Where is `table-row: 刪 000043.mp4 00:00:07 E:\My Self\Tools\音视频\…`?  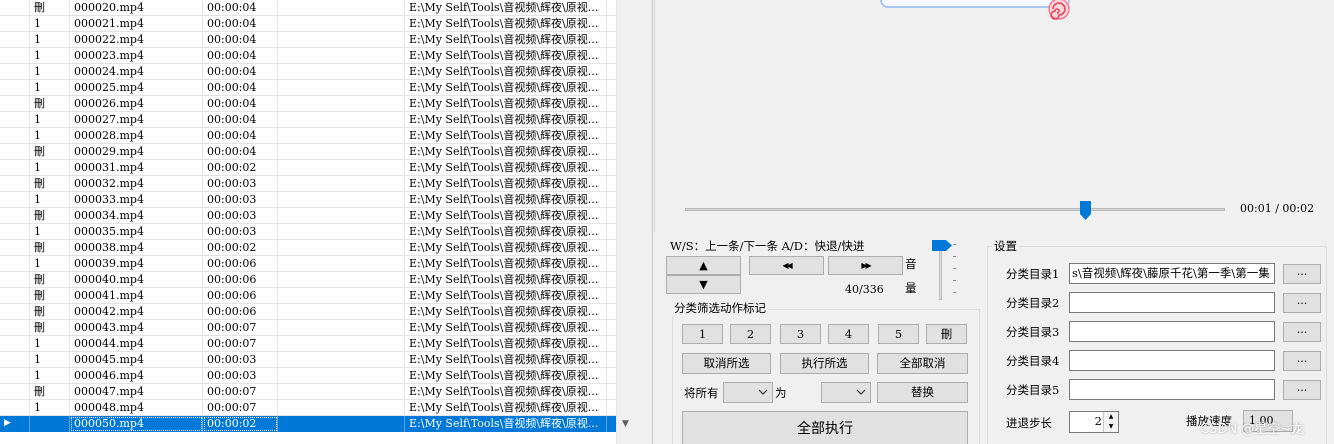
table-row: 刪 000043.mp4 00:00:07 E:\My Self\Tools\音视频\… is located at coordinates (308, 328).